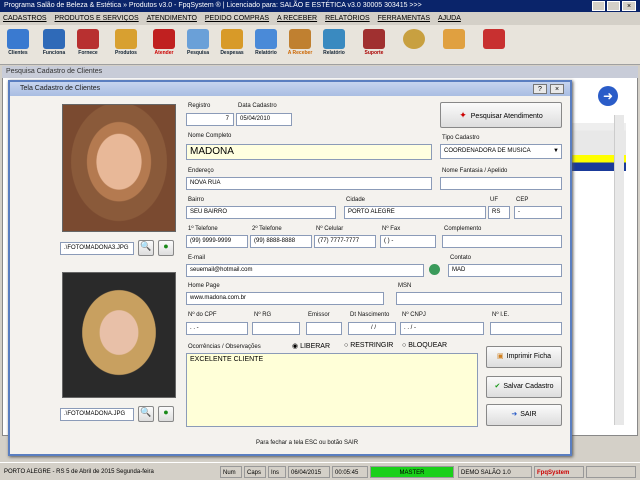 The width and height of the screenshot is (640, 480). Describe the element at coordinates (501, 151) in the screenshot. I see `tipo-select: COORDENADORA DE MUSICA ▼` at that location.